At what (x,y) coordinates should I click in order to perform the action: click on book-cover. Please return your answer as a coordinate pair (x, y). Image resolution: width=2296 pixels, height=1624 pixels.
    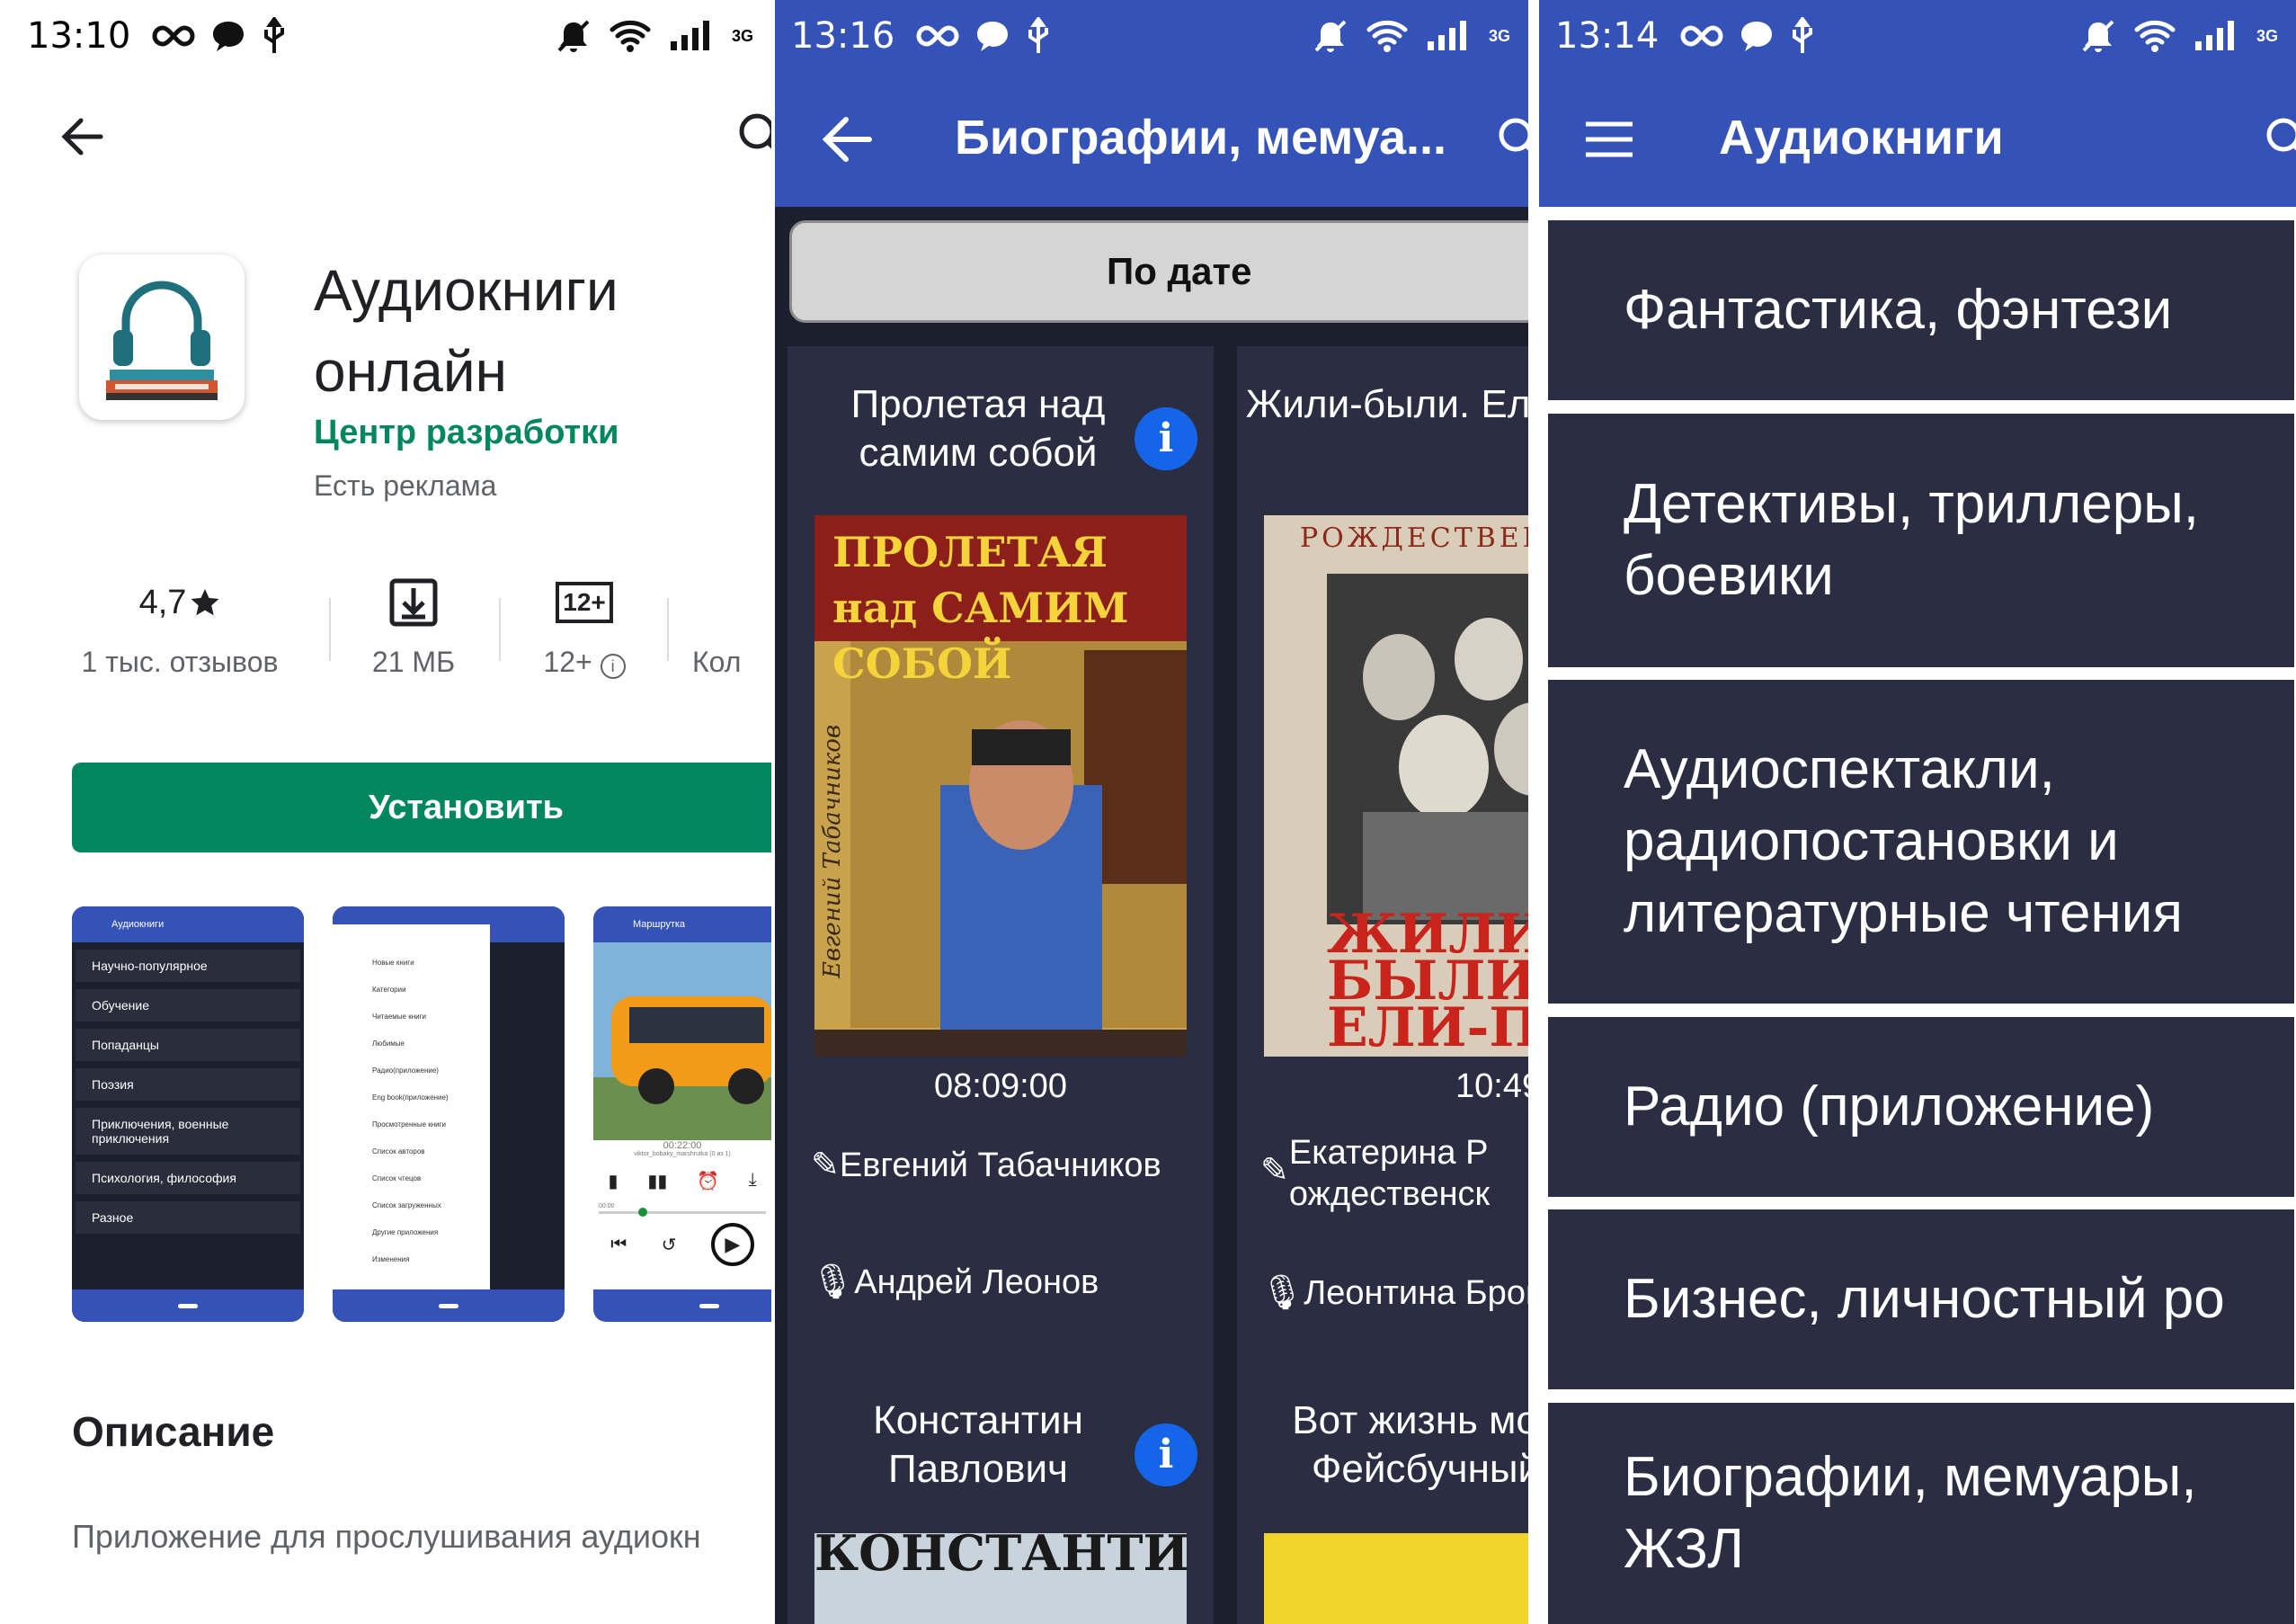
    Looking at the image, I should click on (1396, 1578).